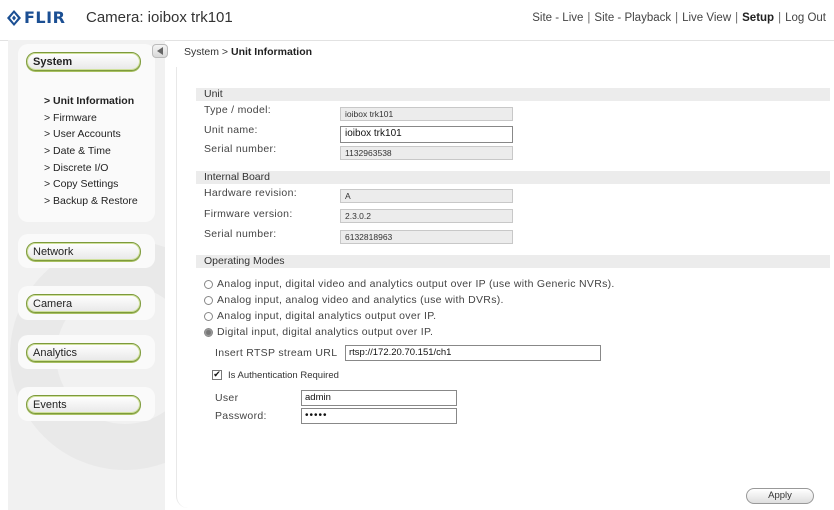  What do you see at coordinates (426, 216) in the screenshot?
I see `firmware-version-value: 2.3.0.2` at bounding box center [426, 216].